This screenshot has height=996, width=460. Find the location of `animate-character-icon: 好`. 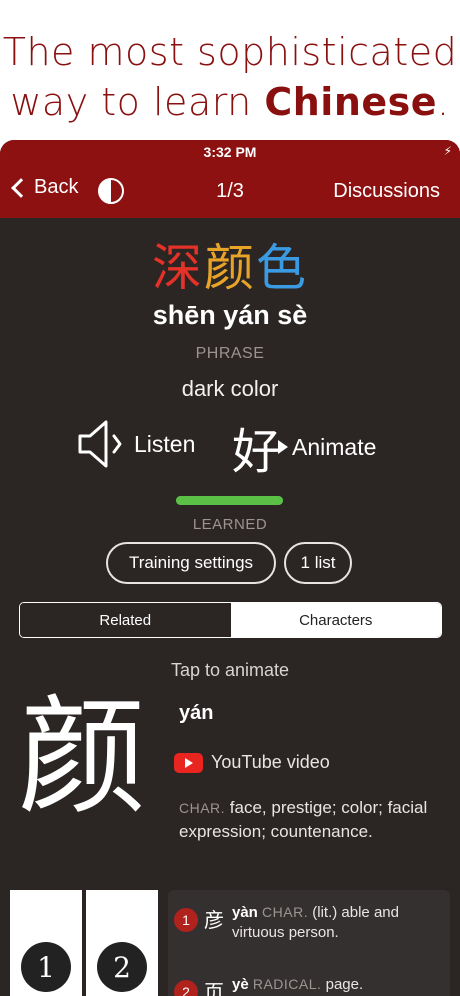

animate-character-icon: 好 is located at coordinates (256, 452).